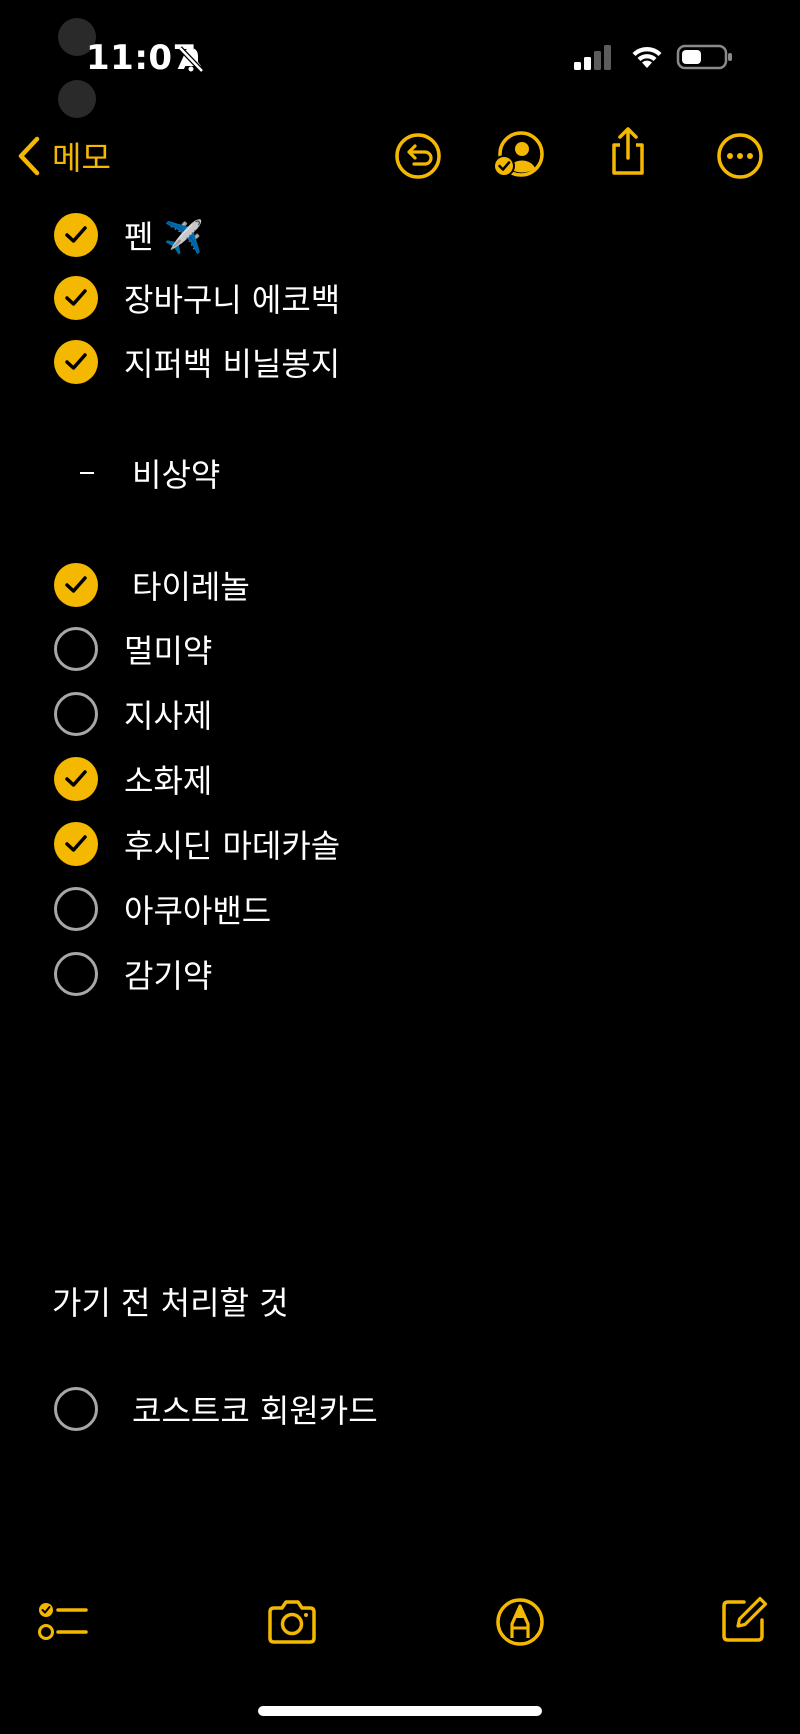  I want to click on list-item: 코스트코 회원카드, so click(216, 1409).